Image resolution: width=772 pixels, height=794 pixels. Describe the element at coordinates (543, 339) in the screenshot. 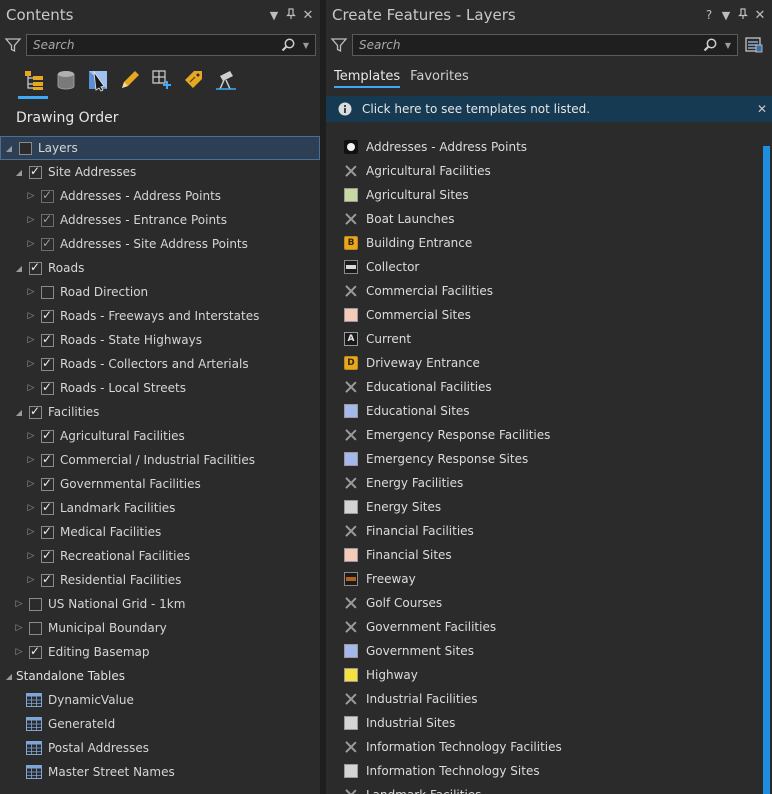

I see `template-item: A Current` at that location.